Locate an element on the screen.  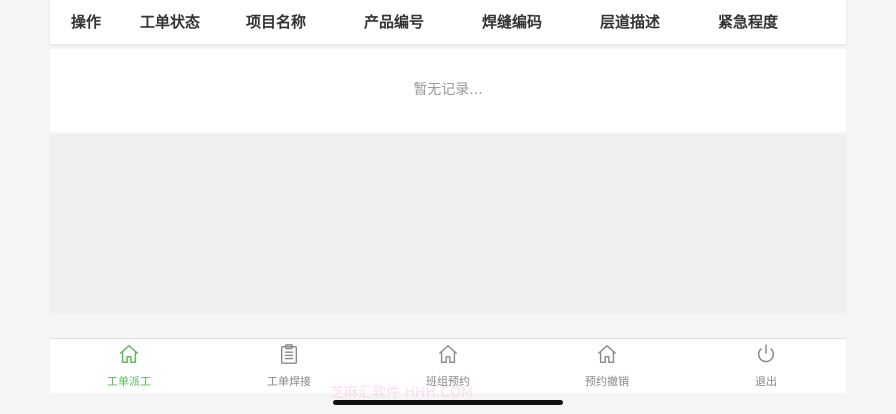
watermark-text: 芝麻汇软件 HHH.COM is located at coordinates (402, 393).